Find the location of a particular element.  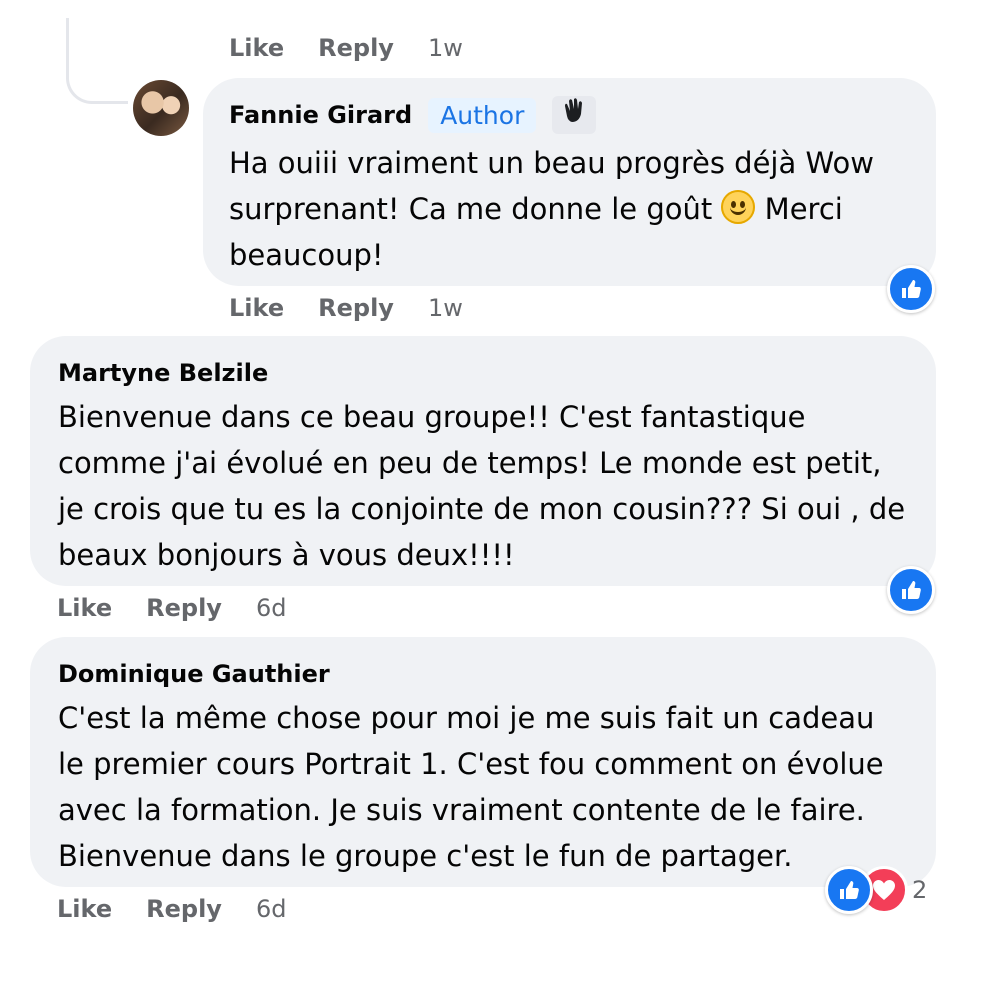

comment-author: Martyne Belzile is located at coordinates (483, 373).